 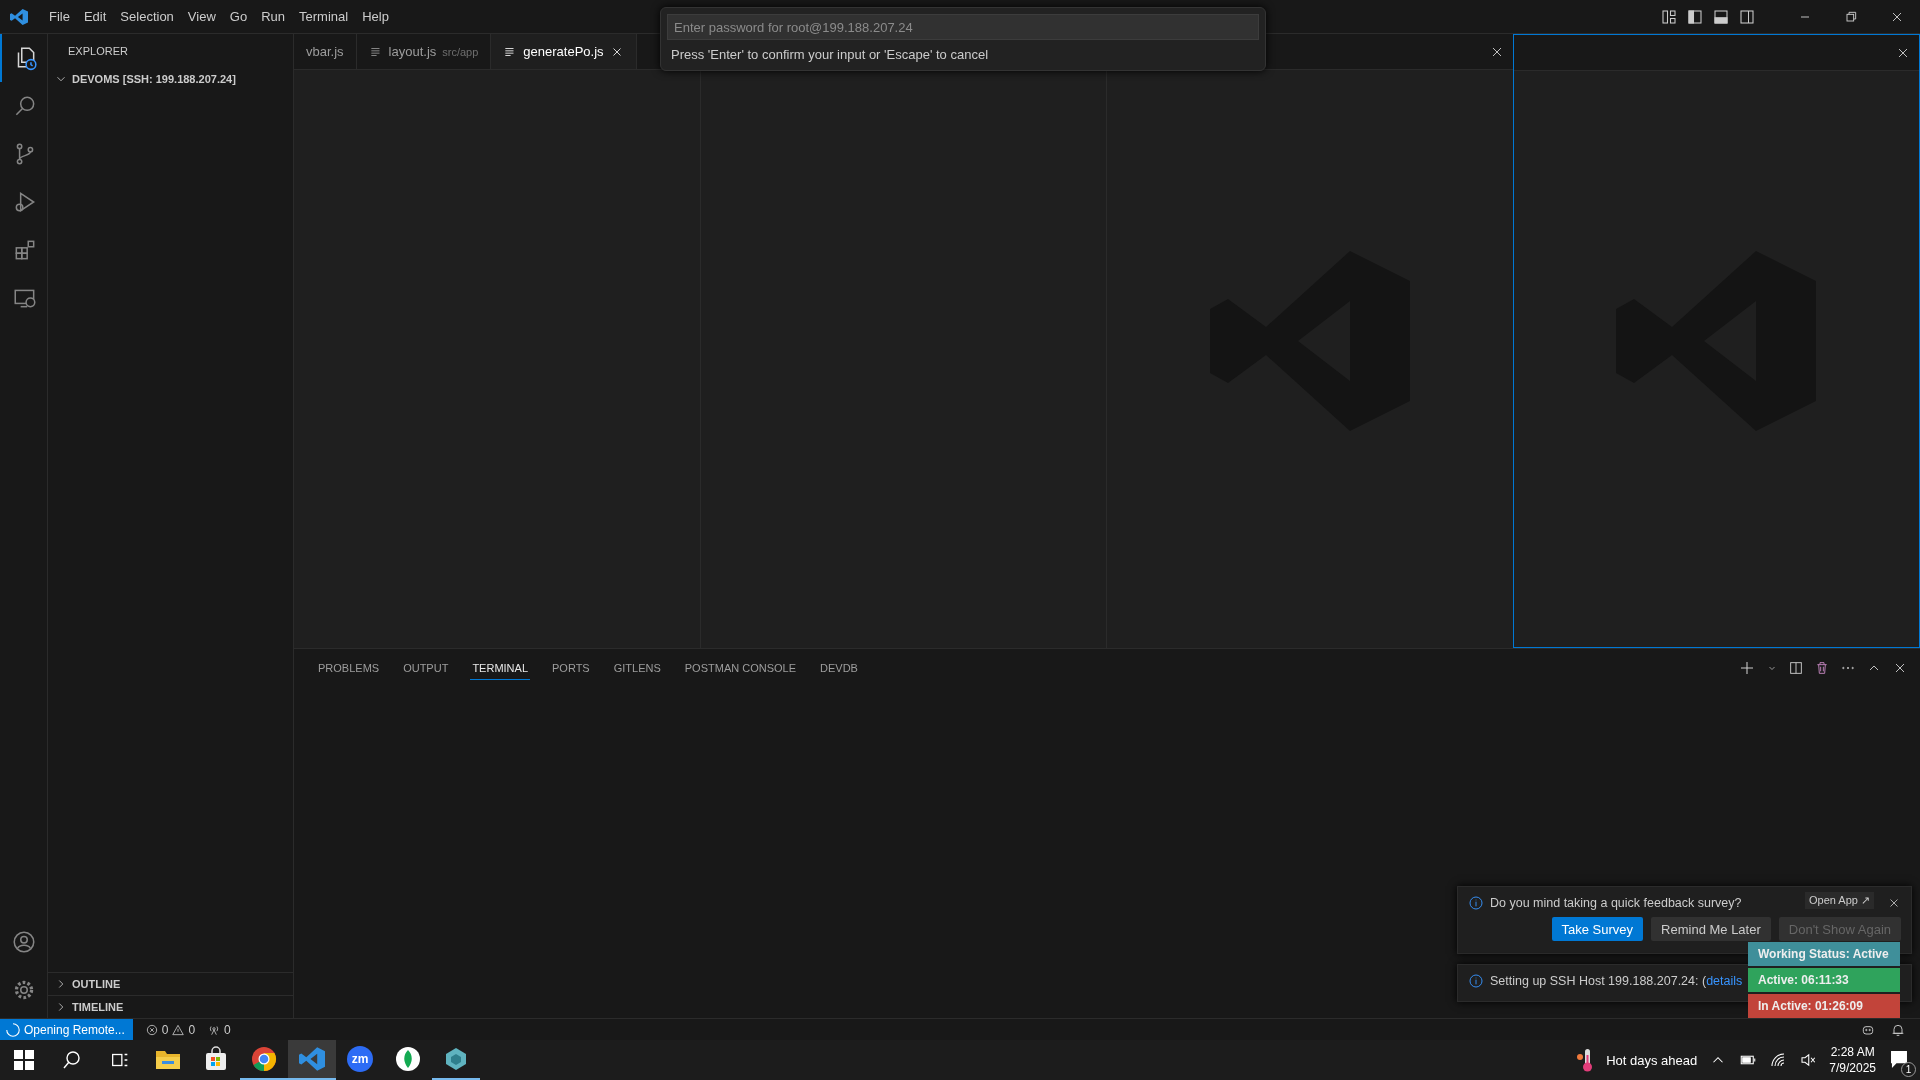 What do you see at coordinates (1695, 16) in the screenshot?
I see `toggle-sidebar-icon` at bounding box center [1695, 16].